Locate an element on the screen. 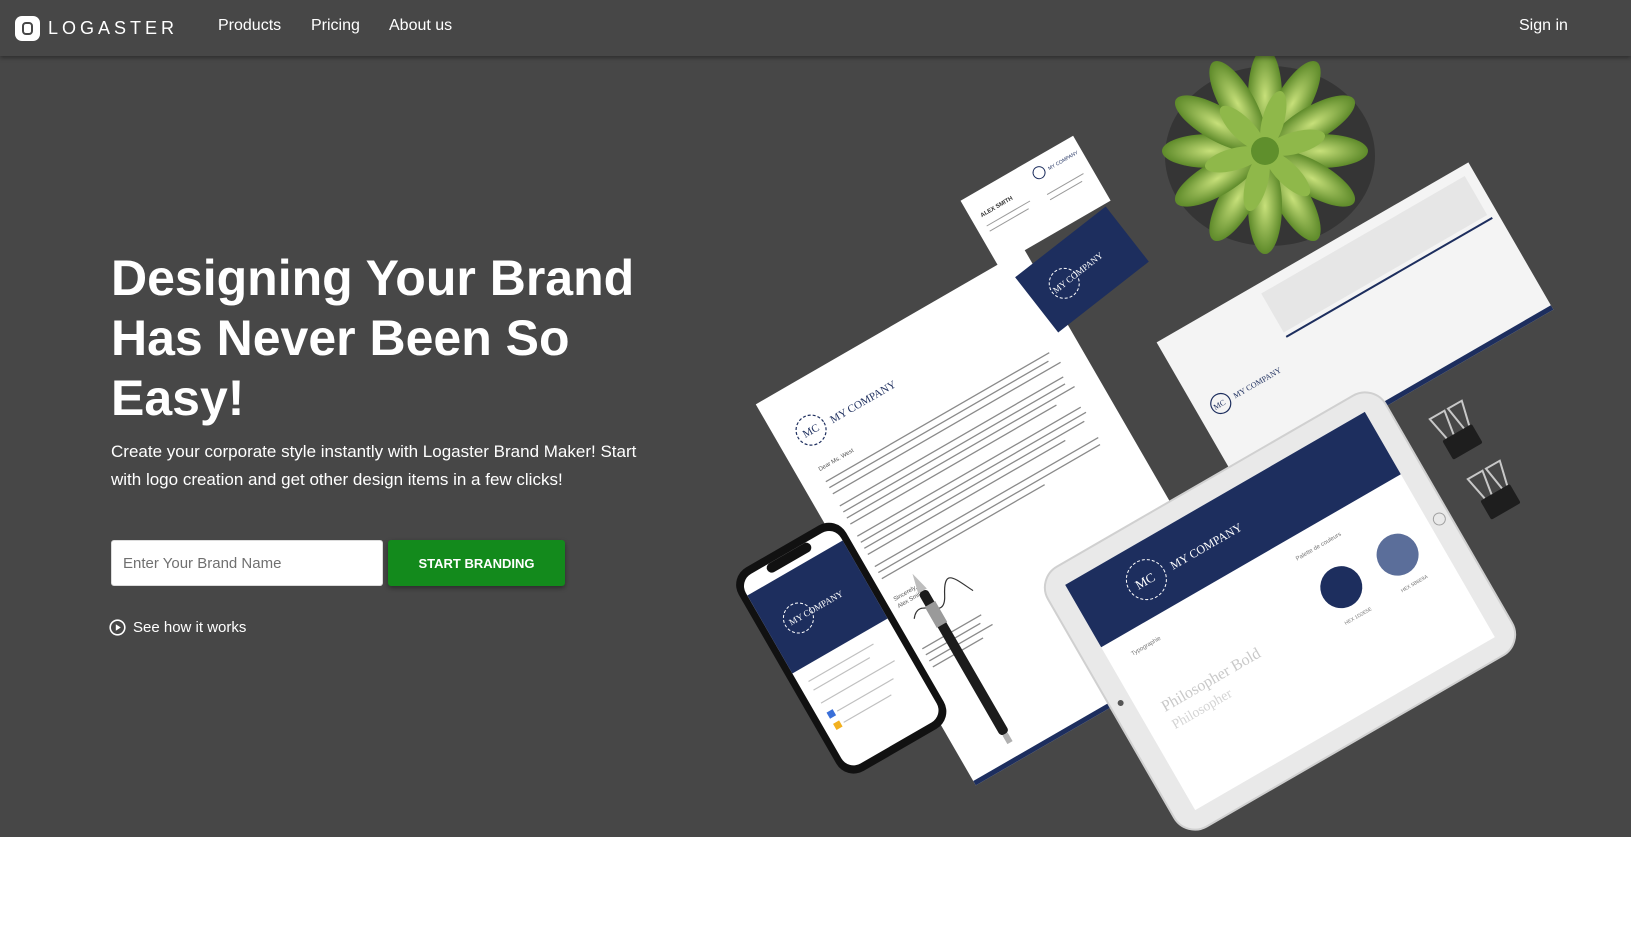  brand-wordmark: LOGASTER is located at coordinates (113, 27).